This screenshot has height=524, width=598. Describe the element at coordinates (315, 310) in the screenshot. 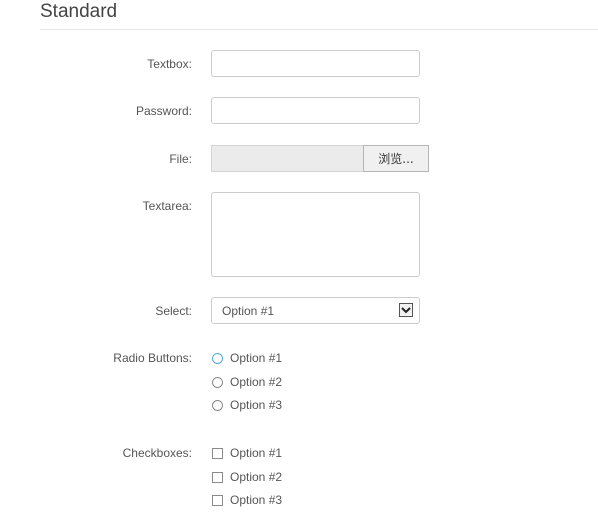

I see `select-dropdown: Option #1` at that location.